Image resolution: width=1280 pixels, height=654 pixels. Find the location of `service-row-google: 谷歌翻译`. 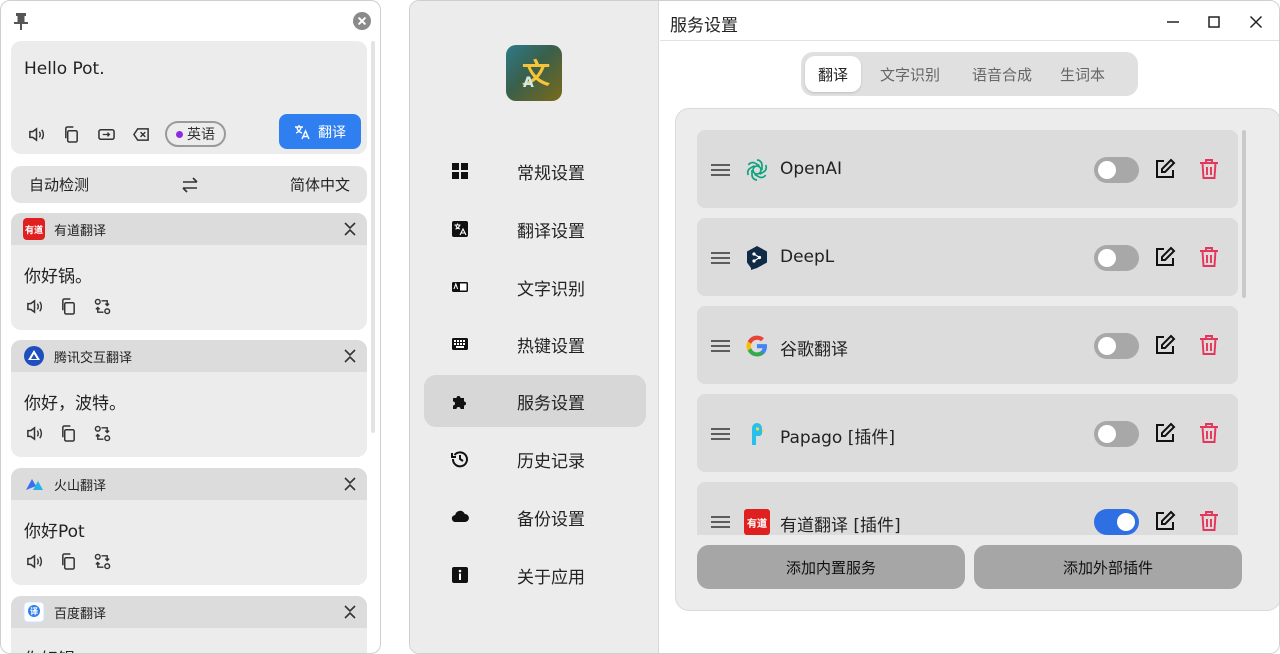

service-row-google: 谷歌翻译 is located at coordinates (967, 345).